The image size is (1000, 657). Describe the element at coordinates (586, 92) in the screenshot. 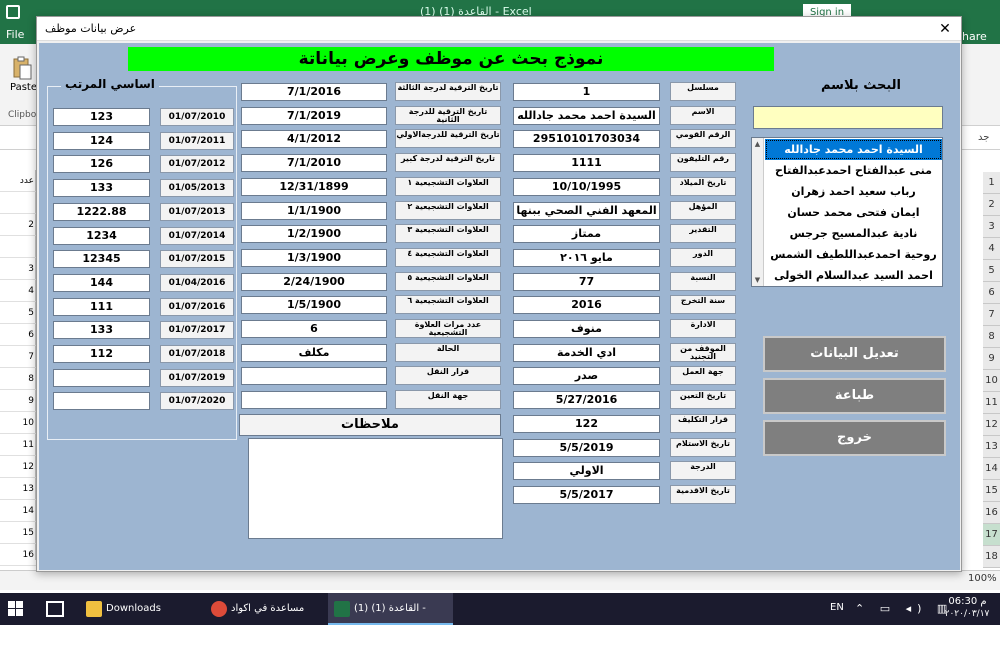

I see `personal-value-field: 1` at that location.